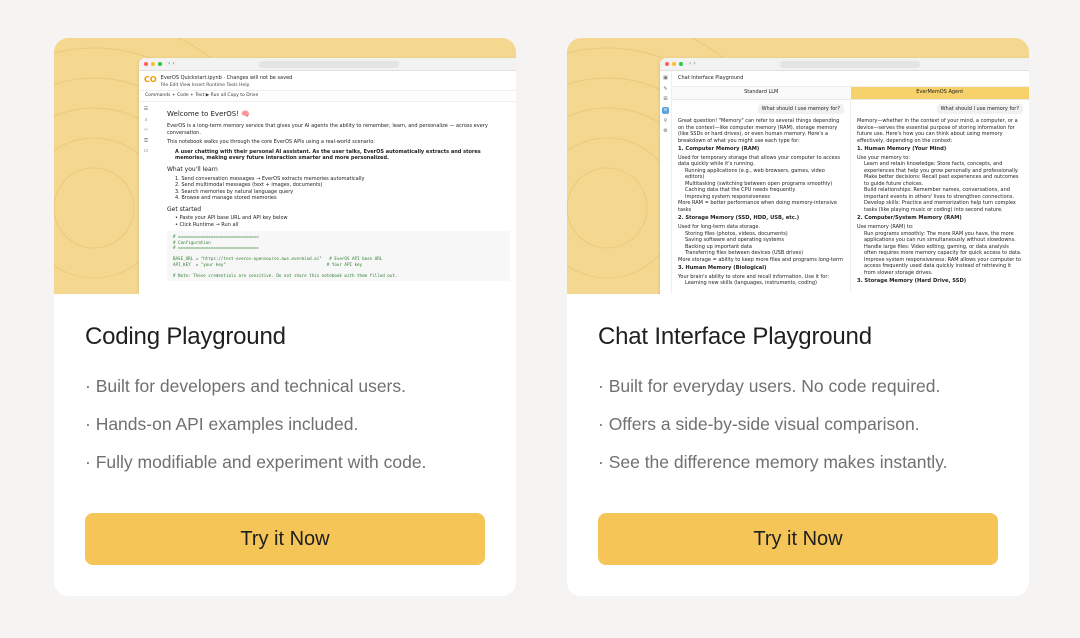 The width and height of the screenshot is (1080, 638). Describe the element at coordinates (222, 424) in the screenshot. I see `feature-item: · Hands-on API examples included.` at that location.